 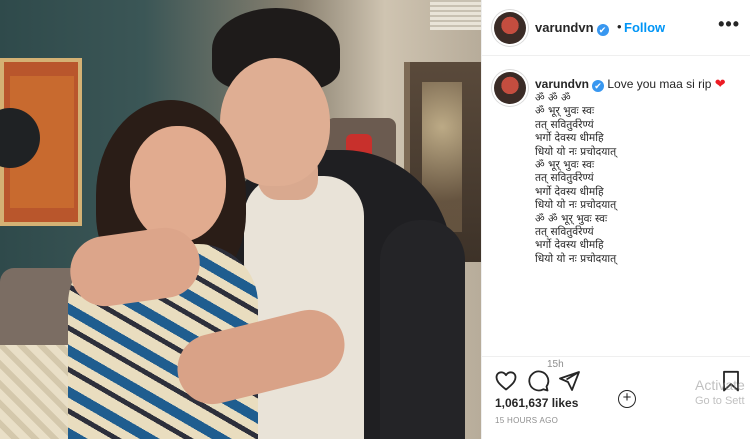 I want to click on caption-first-line: varundvn ✔ Love you maa si rip ❤, so click(x=630, y=84).